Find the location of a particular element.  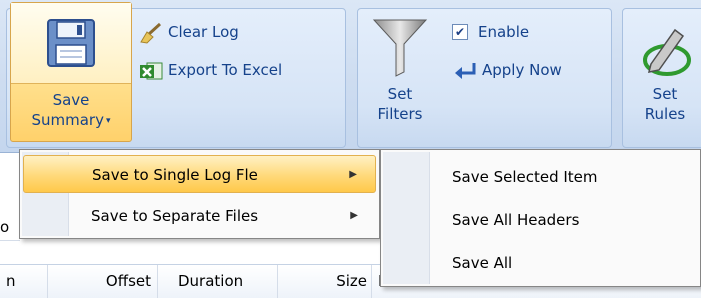

broom-icon is located at coordinates (151, 33).